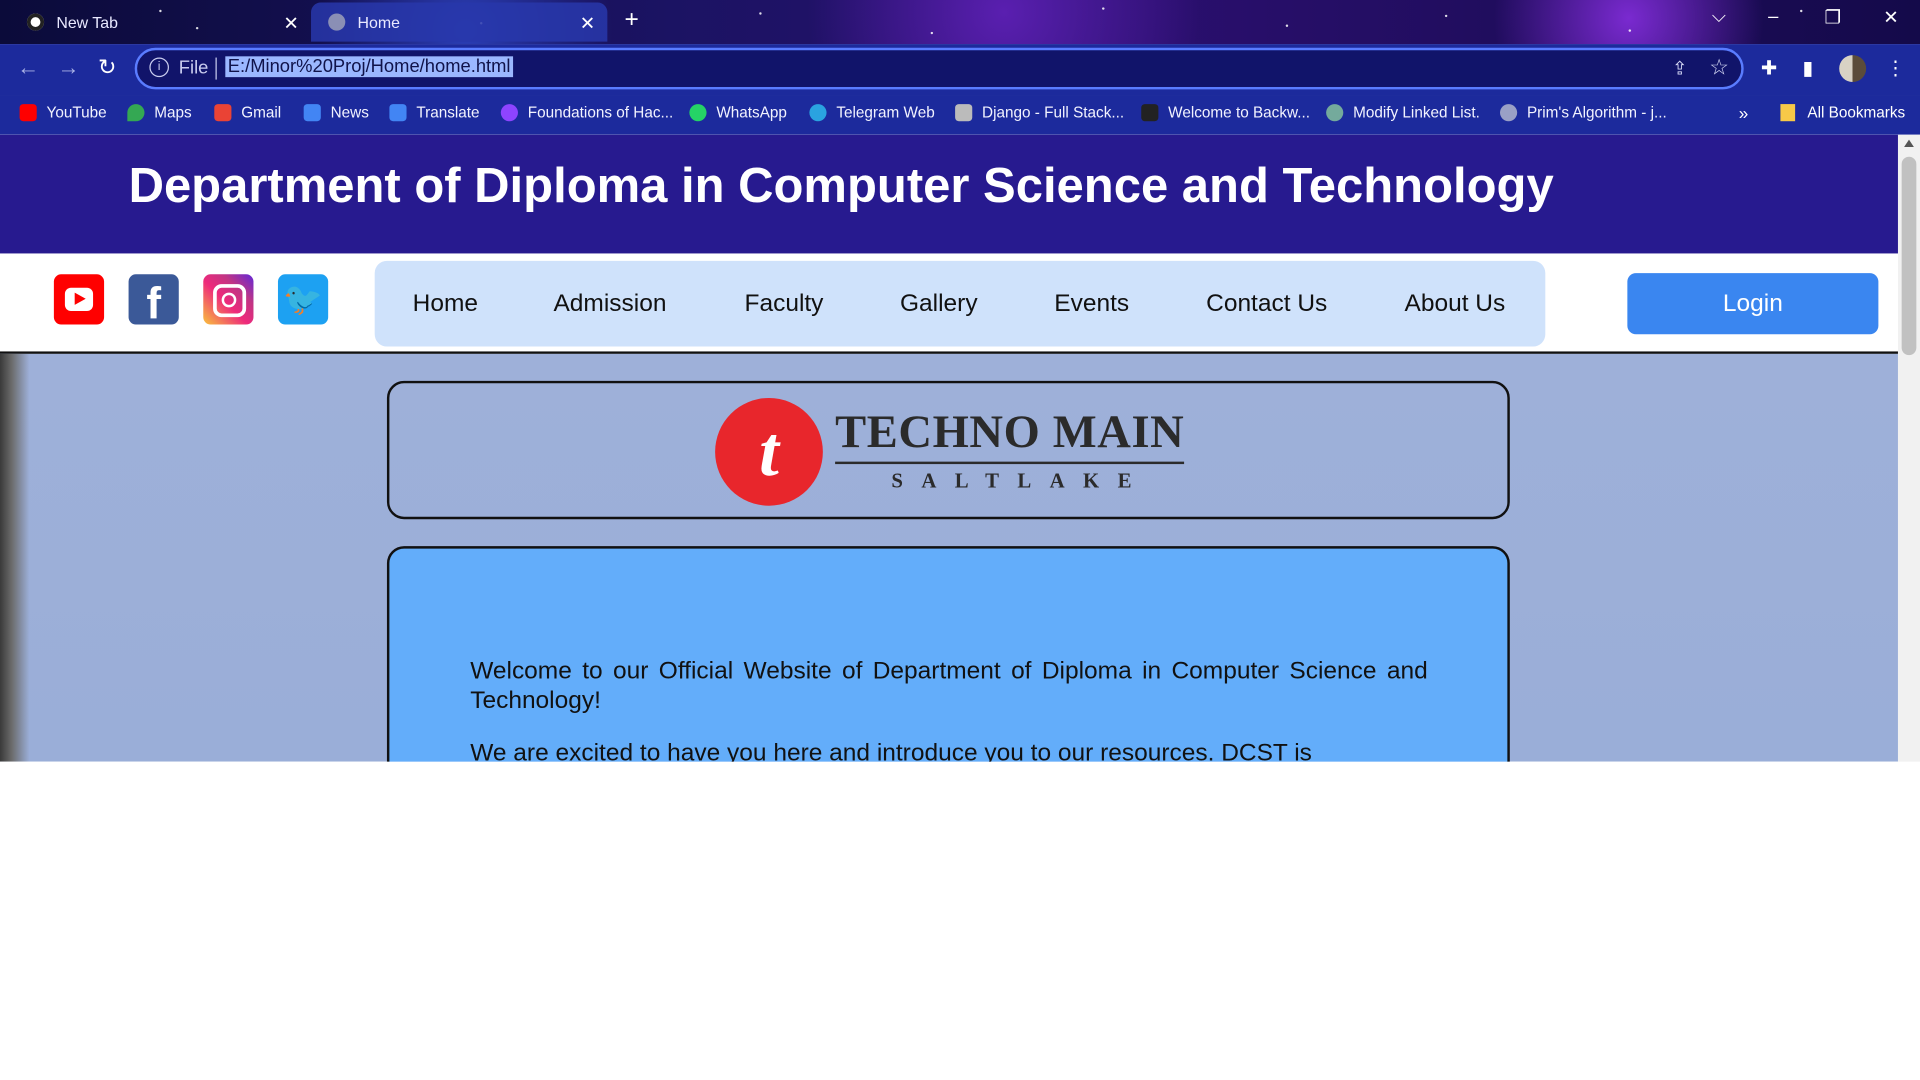 This screenshot has height=1080, width=1920. Describe the element at coordinates (445, 304) in the screenshot. I see `nav-home: Home` at that location.